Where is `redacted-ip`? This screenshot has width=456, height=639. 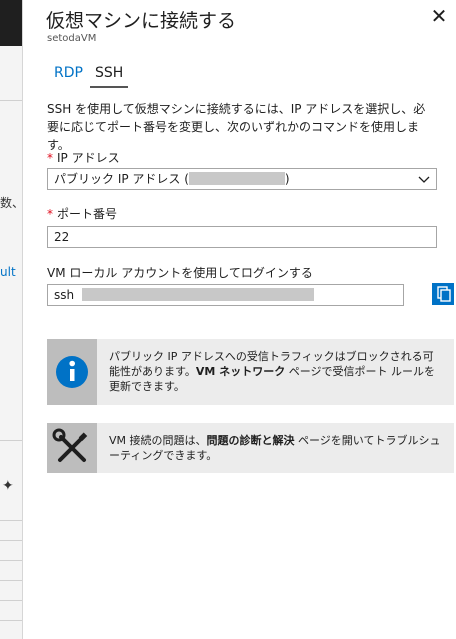 redacted-ip is located at coordinates (236, 178).